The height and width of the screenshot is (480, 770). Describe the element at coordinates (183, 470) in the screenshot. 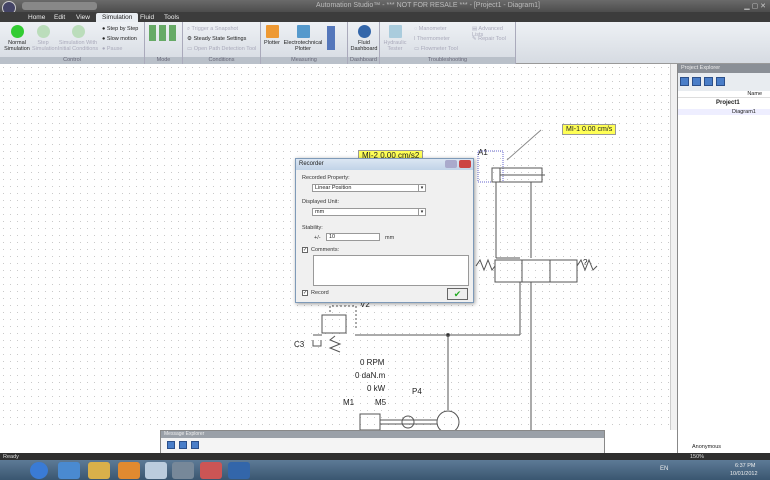

I see `automation-studio-icon` at that location.